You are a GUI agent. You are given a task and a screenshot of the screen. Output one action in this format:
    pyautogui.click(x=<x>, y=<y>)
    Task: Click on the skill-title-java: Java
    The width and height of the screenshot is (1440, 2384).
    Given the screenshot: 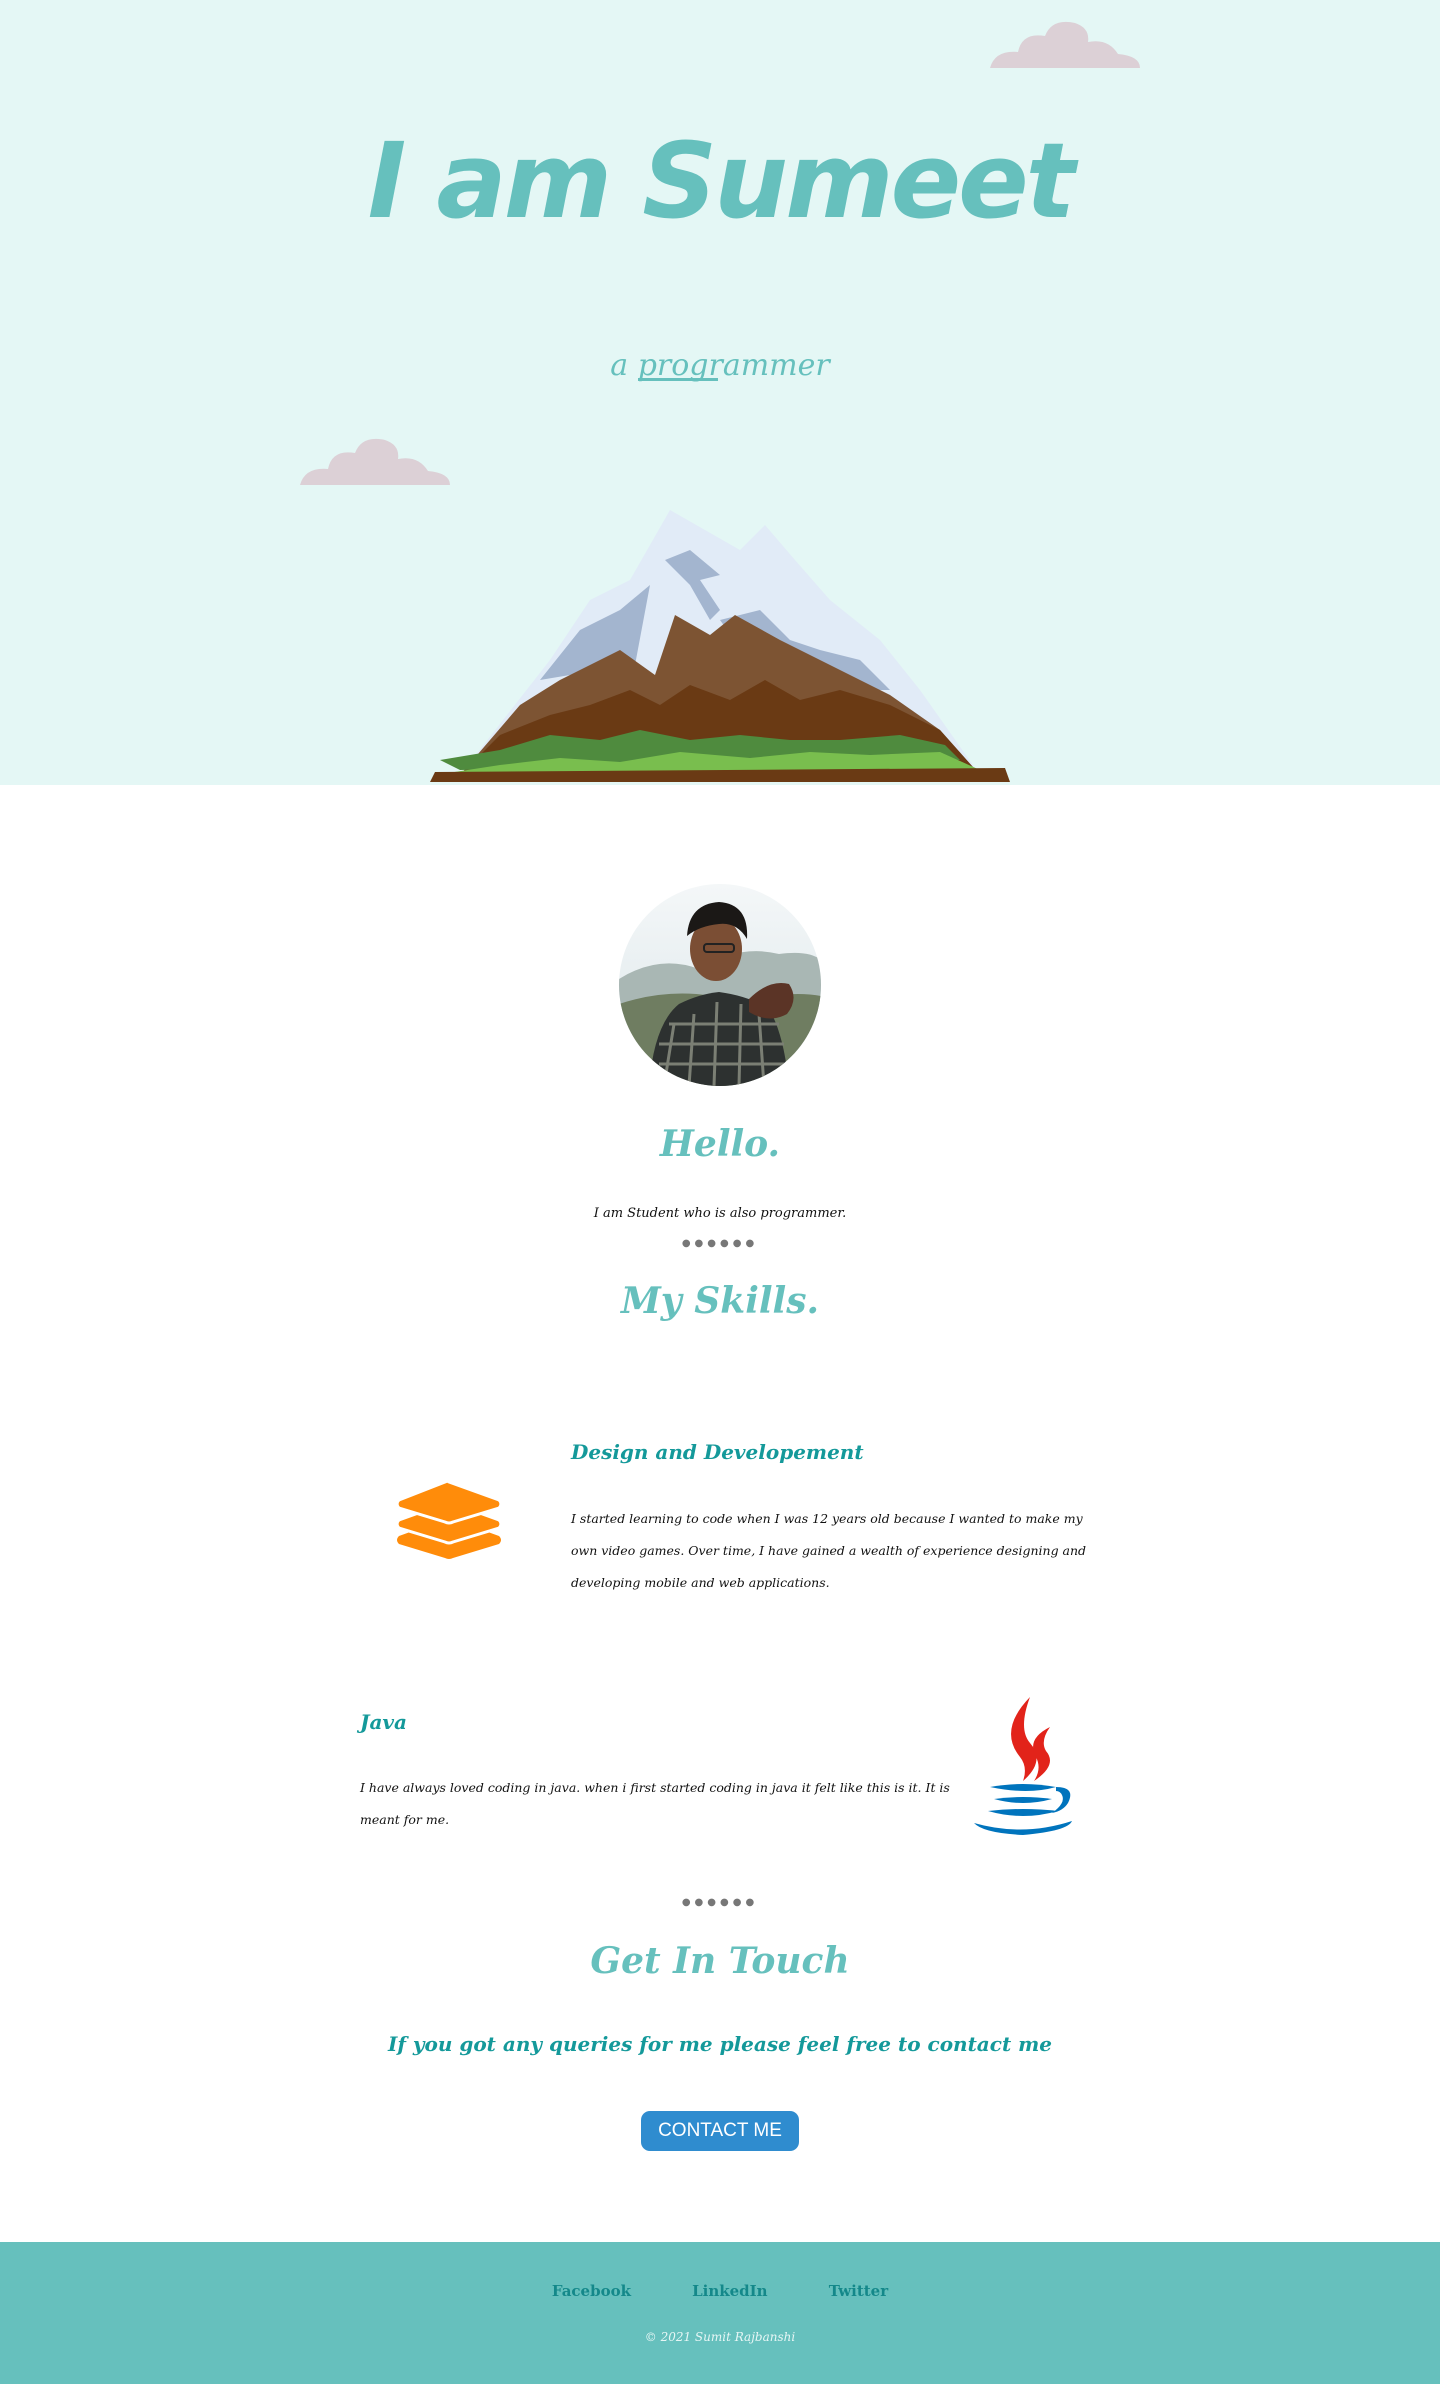 What is the action you would take?
    pyautogui.click(x=384, y=1722)
    